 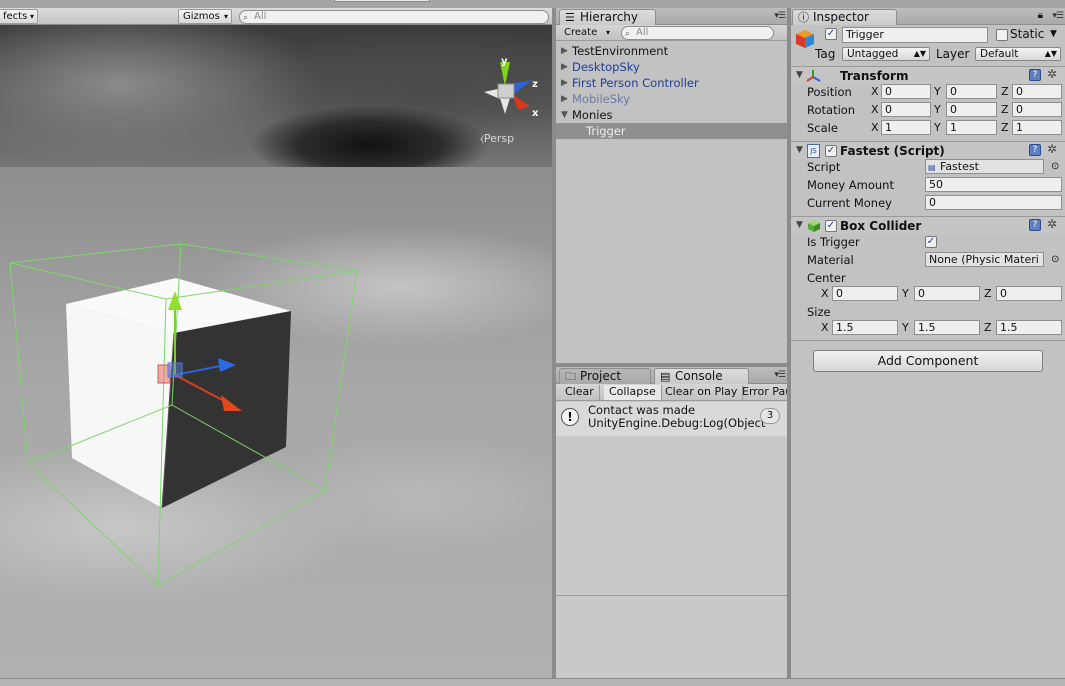 I want to click on tab-project: 🗀 Project, so click(x=605, y=376).